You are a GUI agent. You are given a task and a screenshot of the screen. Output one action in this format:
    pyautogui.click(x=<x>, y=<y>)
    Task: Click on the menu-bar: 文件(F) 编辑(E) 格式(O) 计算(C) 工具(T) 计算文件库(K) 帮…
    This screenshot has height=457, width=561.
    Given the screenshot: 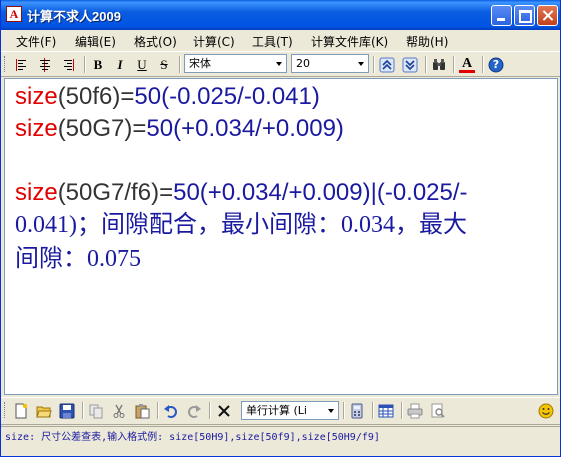 What is the action you would take?
    pyautogui.click(x=280, y=40)
    